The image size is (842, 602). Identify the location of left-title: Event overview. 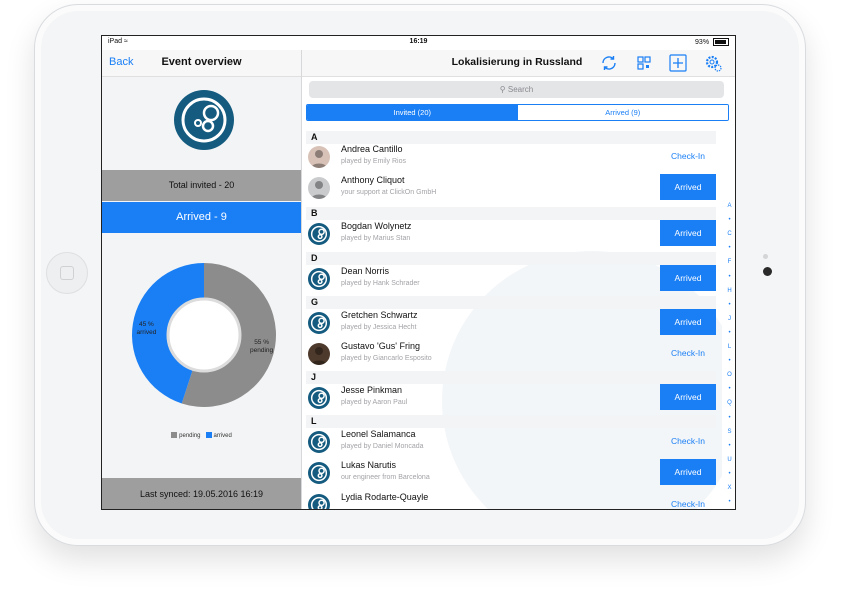
(201, 62).